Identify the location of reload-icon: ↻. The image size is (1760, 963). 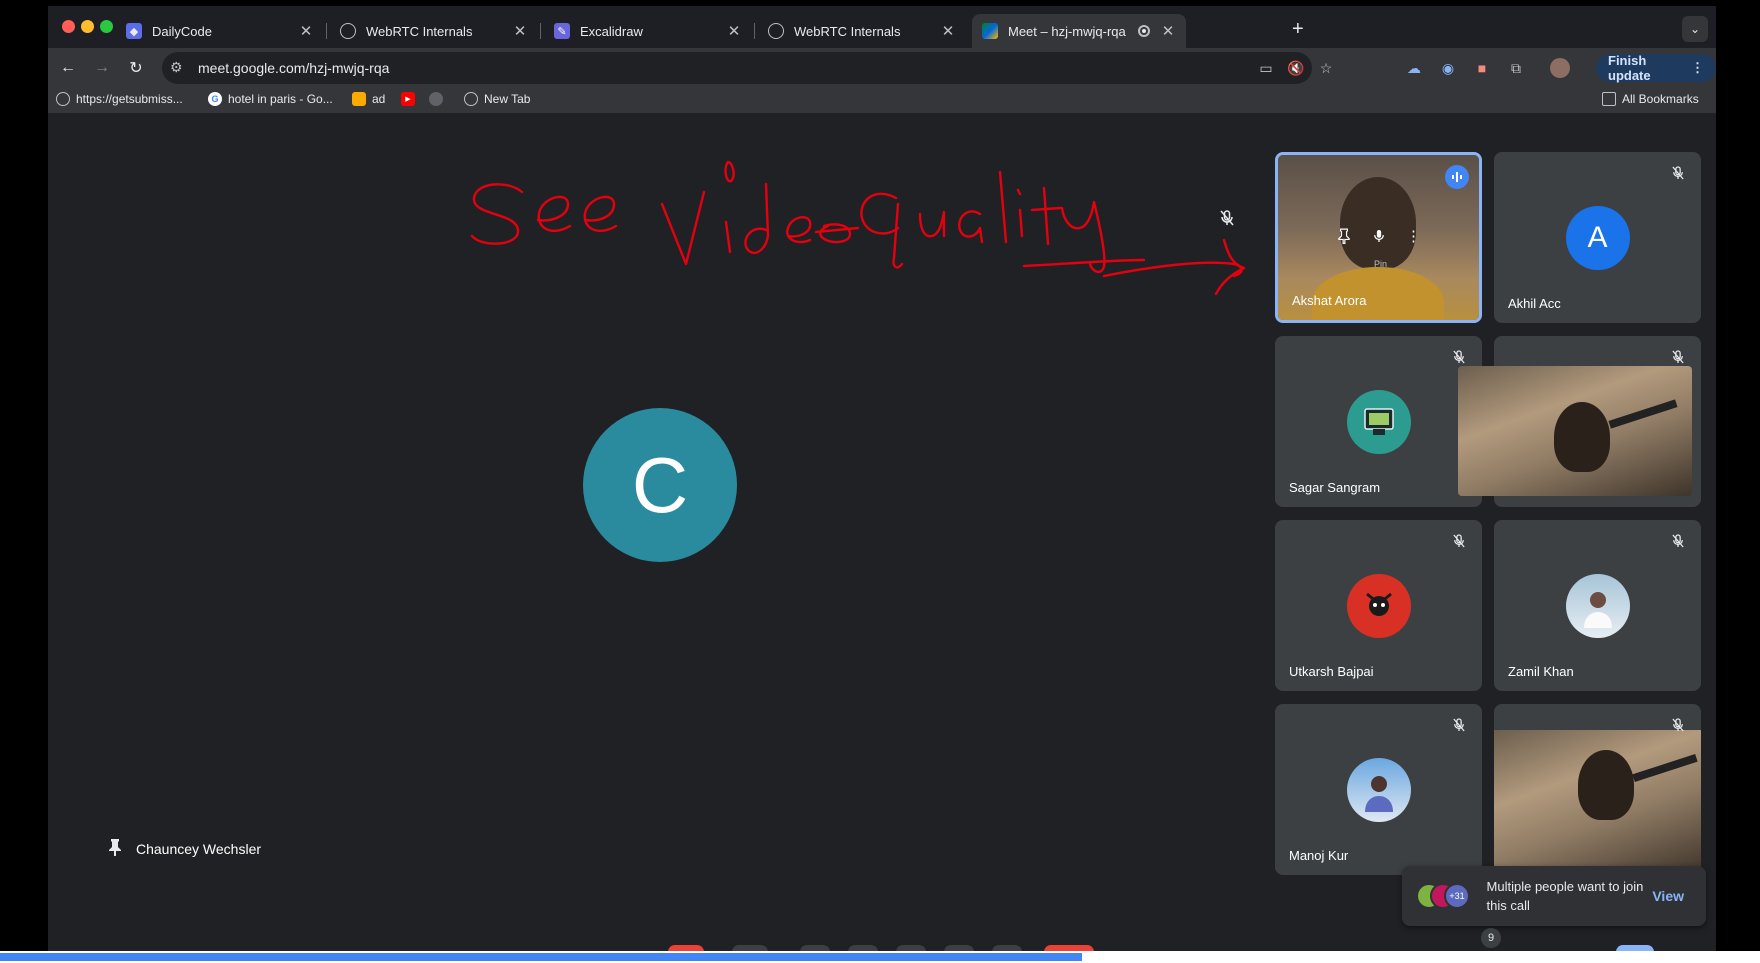
(136, 68).